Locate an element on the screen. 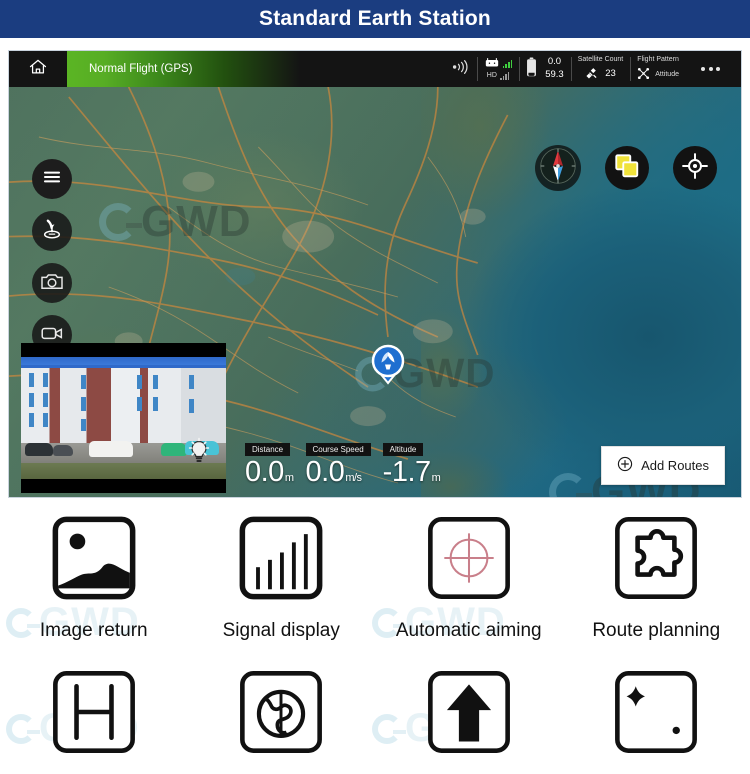 The height and width of the screenshot is (774, 750). battery-status: 0.0 59.3 is located at coordinates (545, 69).